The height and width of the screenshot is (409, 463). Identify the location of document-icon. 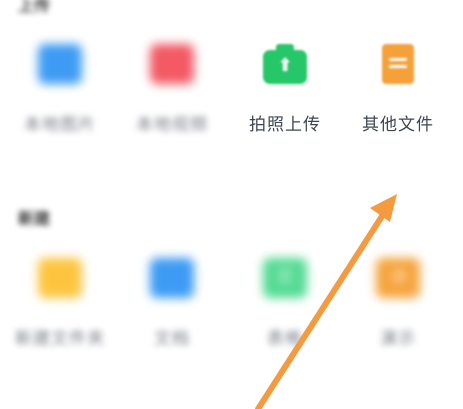
(398, 64).